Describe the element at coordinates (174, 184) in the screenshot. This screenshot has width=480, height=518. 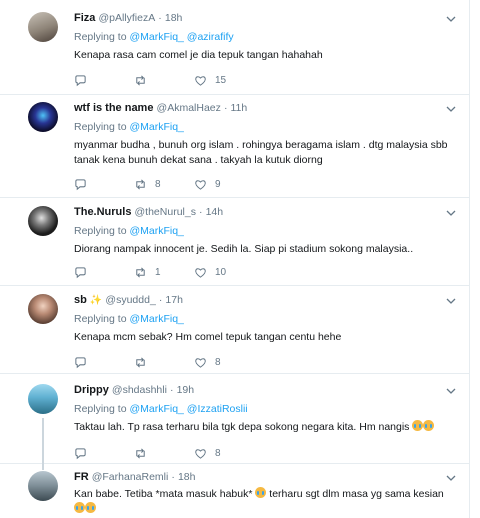
I see `tweet-actions: 8 9` at that location.